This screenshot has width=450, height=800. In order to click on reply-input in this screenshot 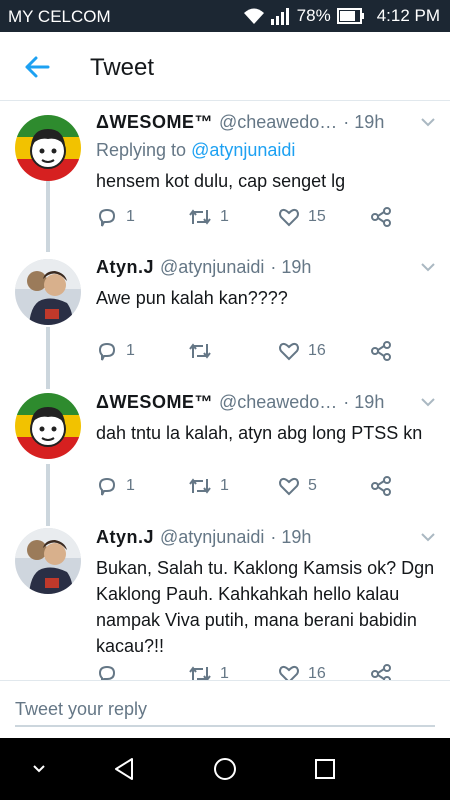, I will do `click(225, 710)`.